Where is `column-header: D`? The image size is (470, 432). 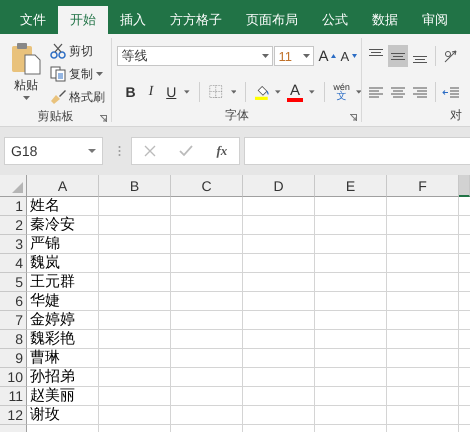
column-header: D is located at coordinates (279, 186).